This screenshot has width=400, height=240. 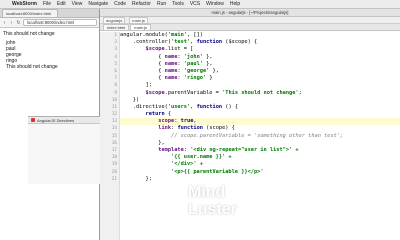 I want to click on line-number: 2, so click(x=115, y=43).